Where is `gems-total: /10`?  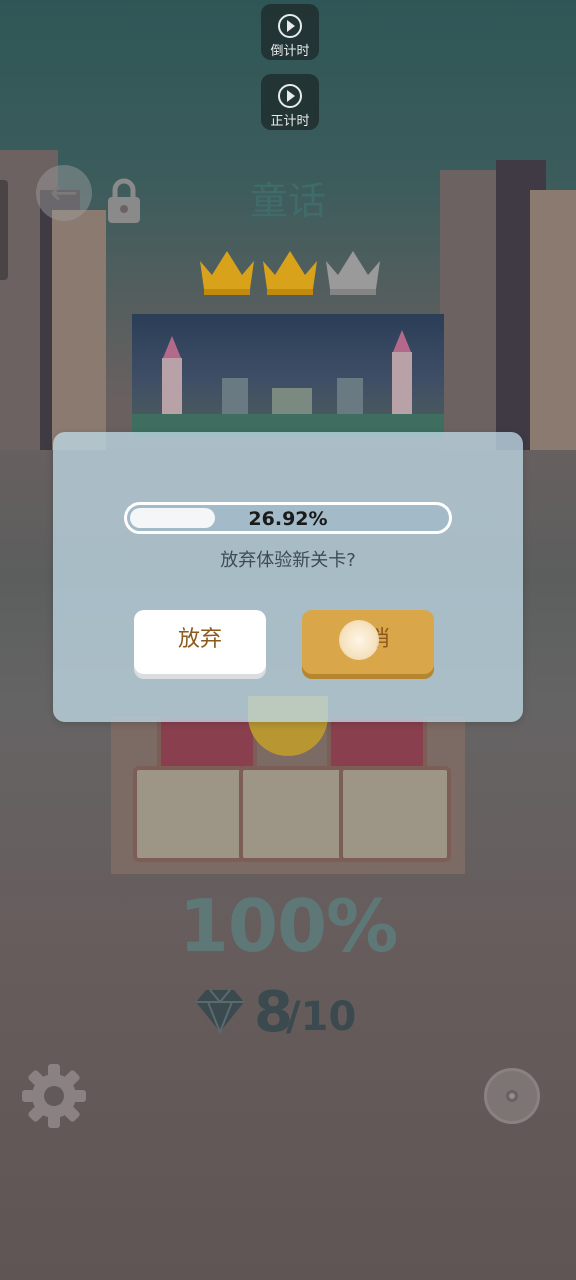 gems-total: /10 is located at coordinates (321, 1017).